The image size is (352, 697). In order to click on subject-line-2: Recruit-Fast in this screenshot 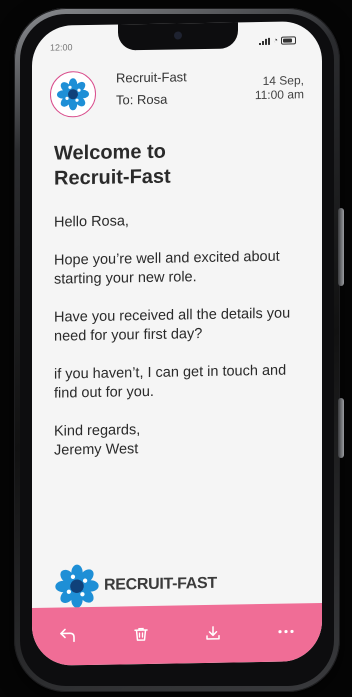, I will do `click(112, 177)`.